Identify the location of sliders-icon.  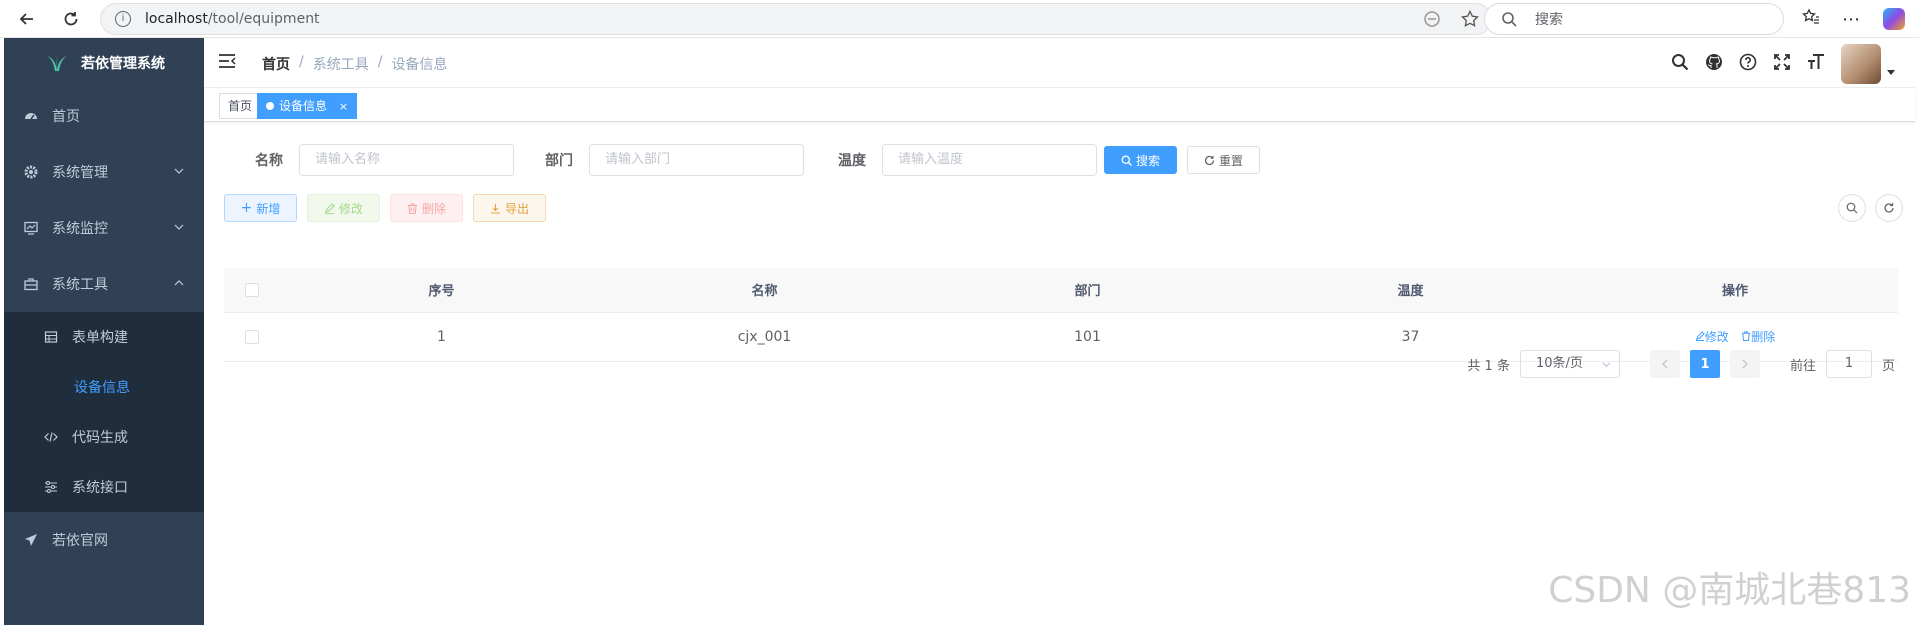
(51, 487).